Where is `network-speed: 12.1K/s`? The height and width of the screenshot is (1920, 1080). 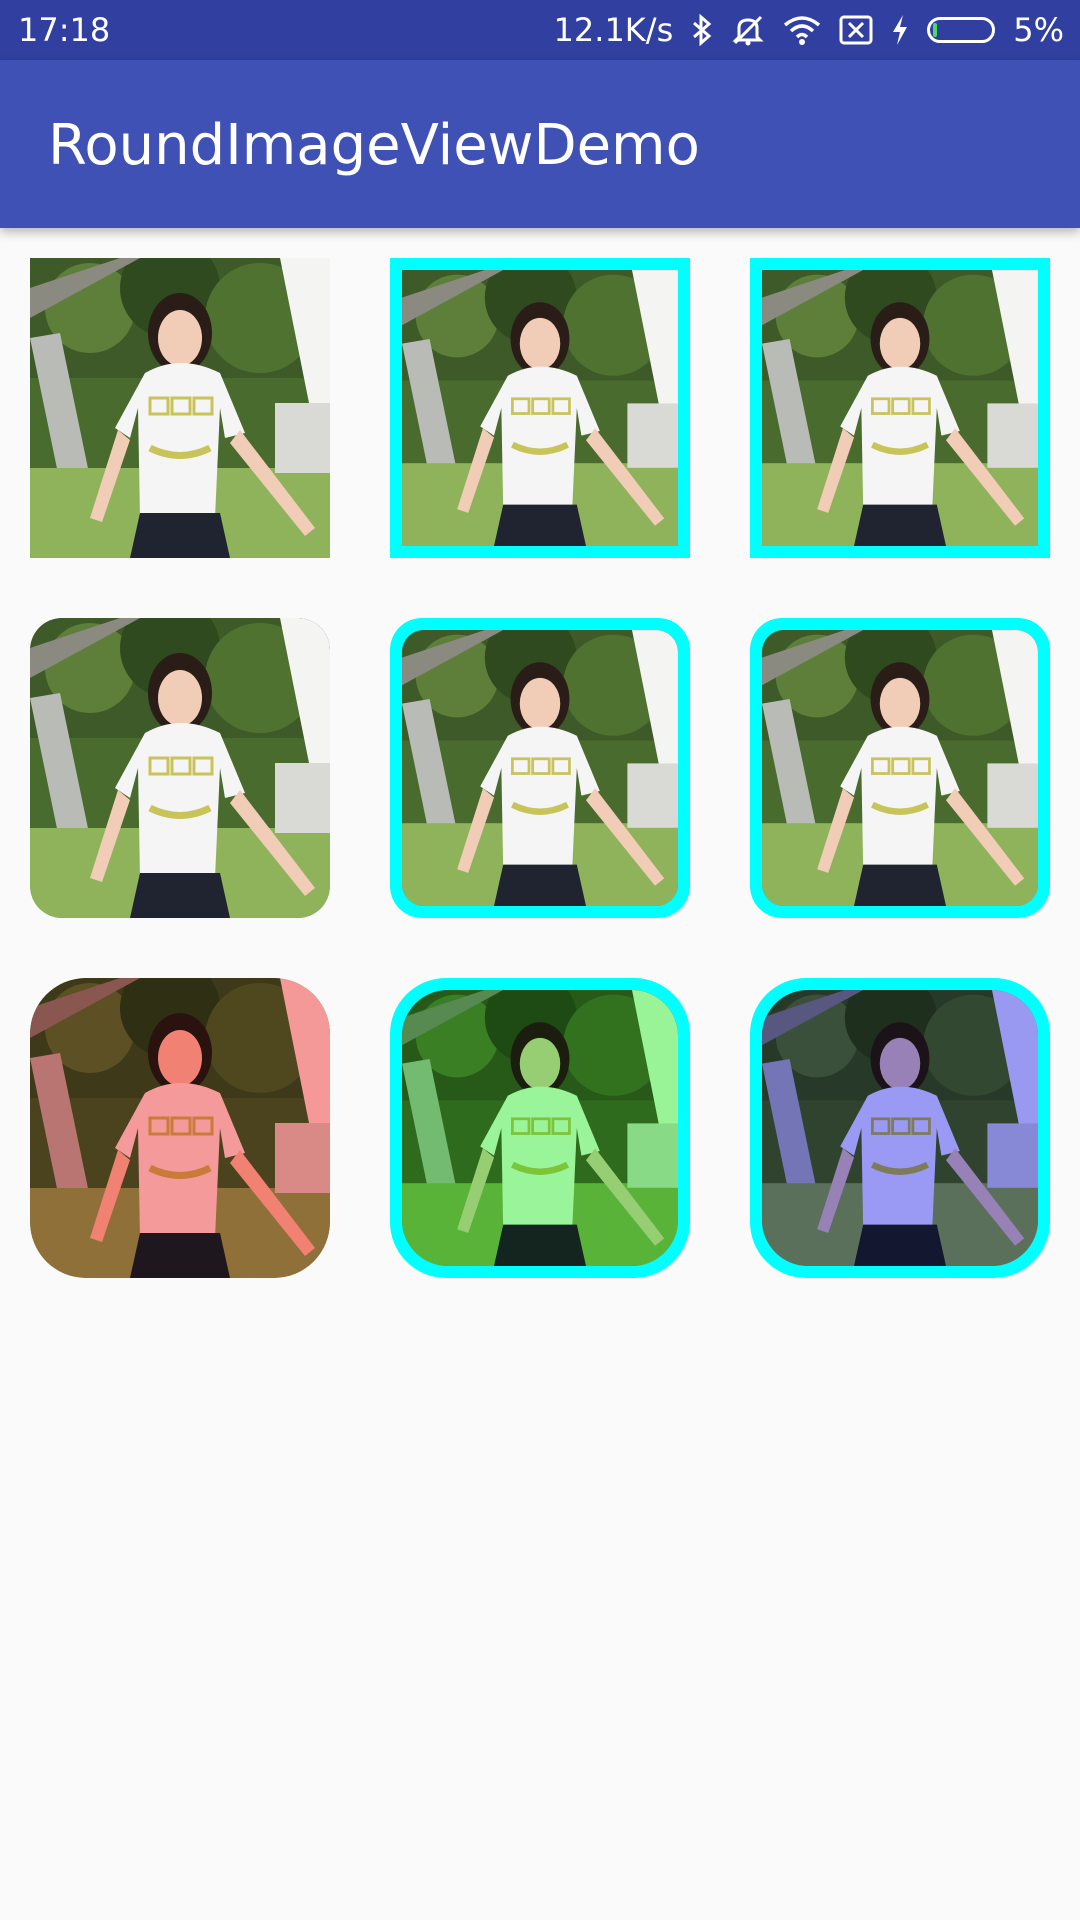
network-speed: 12.1K/s is located at coordinates (613, 30).